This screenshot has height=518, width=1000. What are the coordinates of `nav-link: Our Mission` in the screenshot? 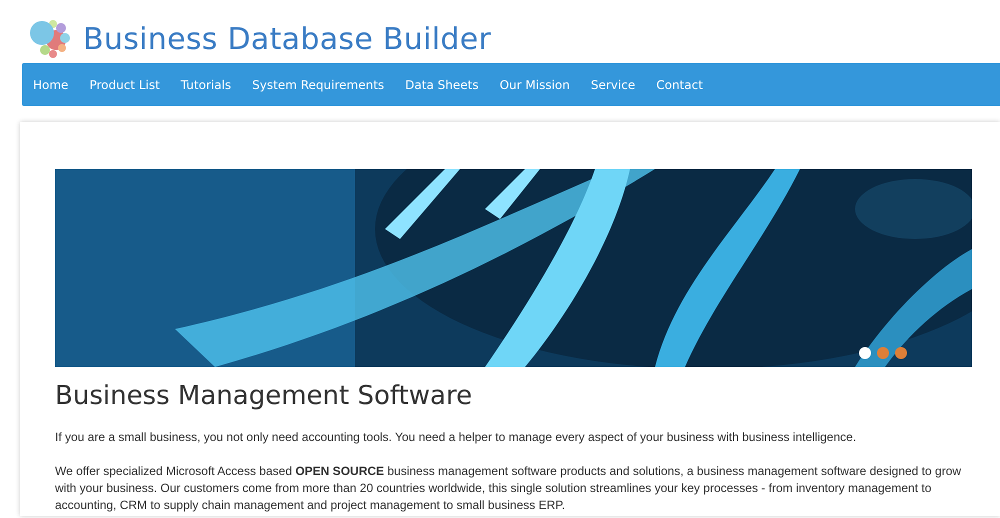 It's located at (535, 85).